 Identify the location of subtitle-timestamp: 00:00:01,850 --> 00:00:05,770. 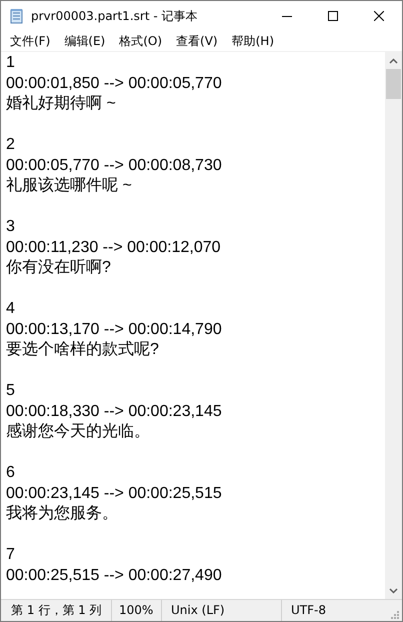
(114, 84).